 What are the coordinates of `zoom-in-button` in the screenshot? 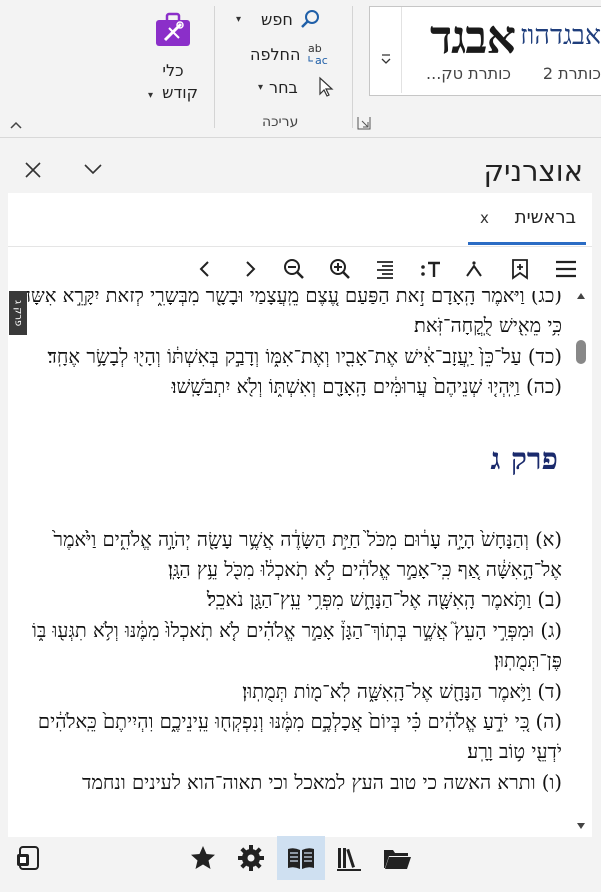 It's located at (340, 269).